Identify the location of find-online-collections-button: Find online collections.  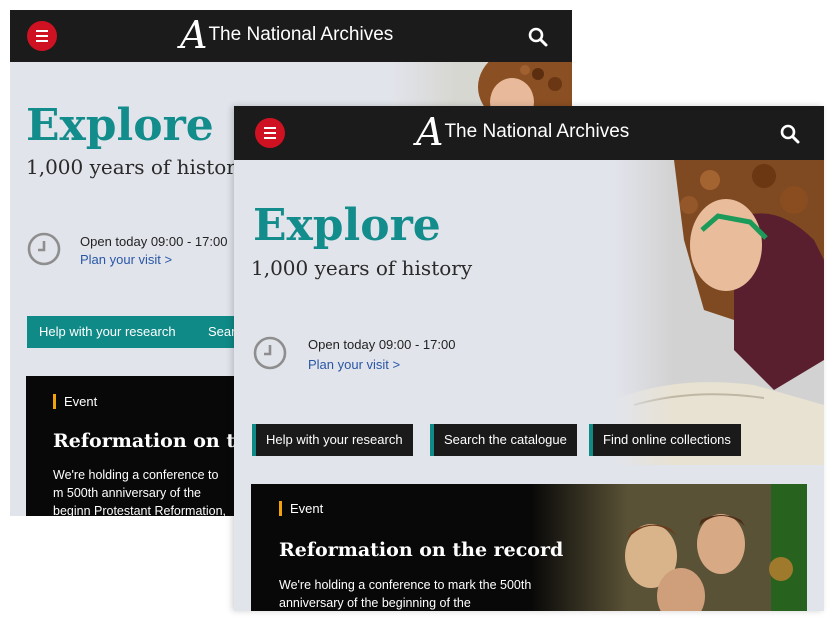
(665, 440).